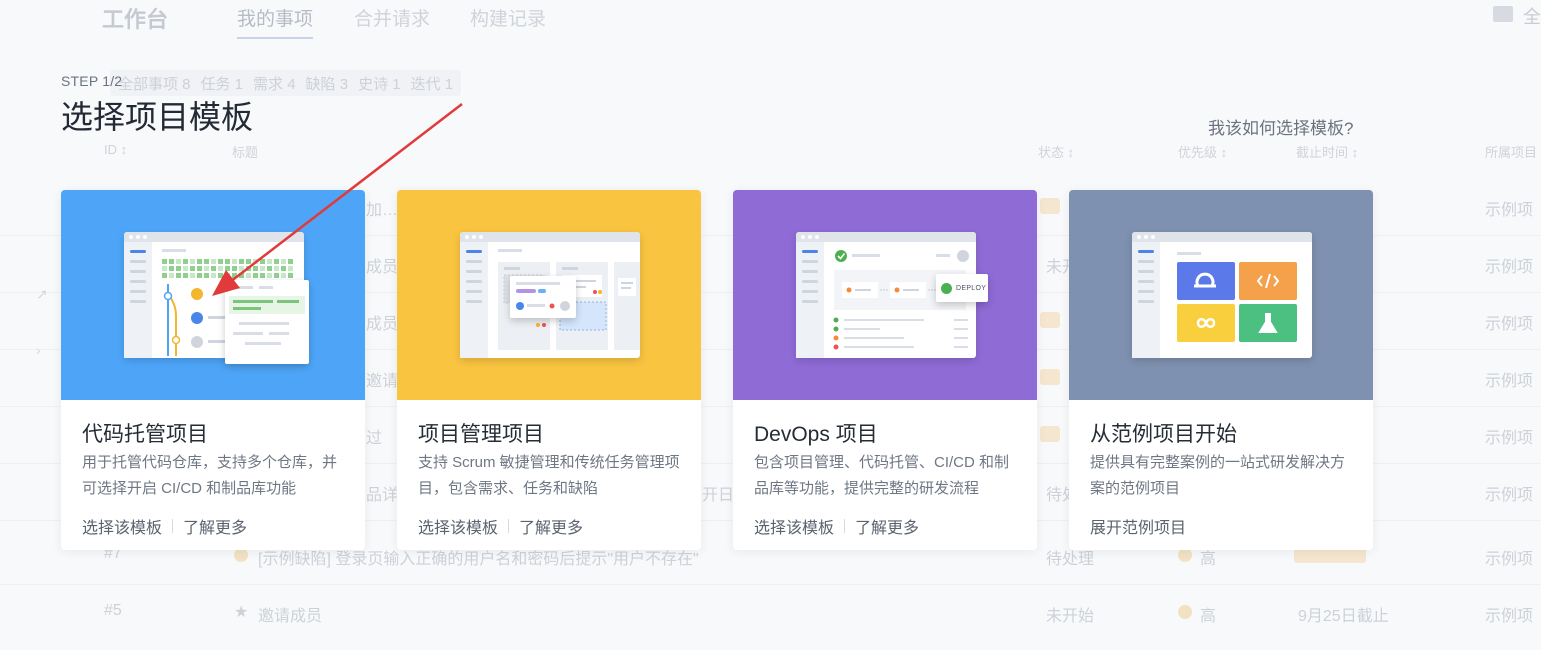 This screenshot has width=1541, height=650. I want to click on row-priority: 高, so click(1208, 616).